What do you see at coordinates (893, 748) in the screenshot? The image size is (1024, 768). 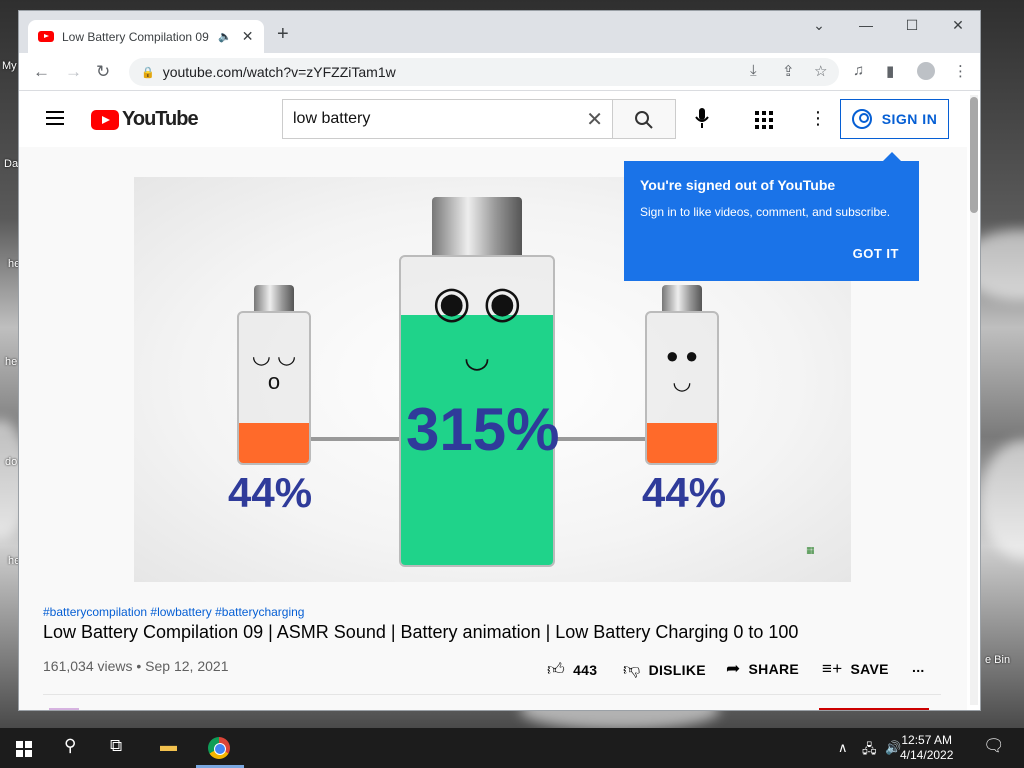 I see `volume-icon: 🔊` at bounding box center [893, 748].